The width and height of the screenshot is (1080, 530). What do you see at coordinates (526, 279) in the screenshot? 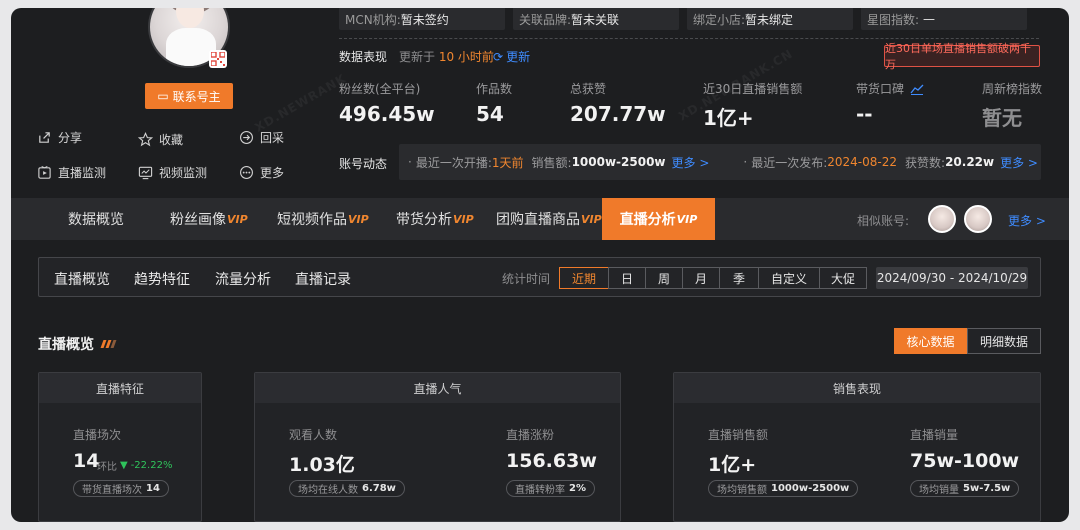
I see `time-label: 统计时间` at bounding box center [526, 279].